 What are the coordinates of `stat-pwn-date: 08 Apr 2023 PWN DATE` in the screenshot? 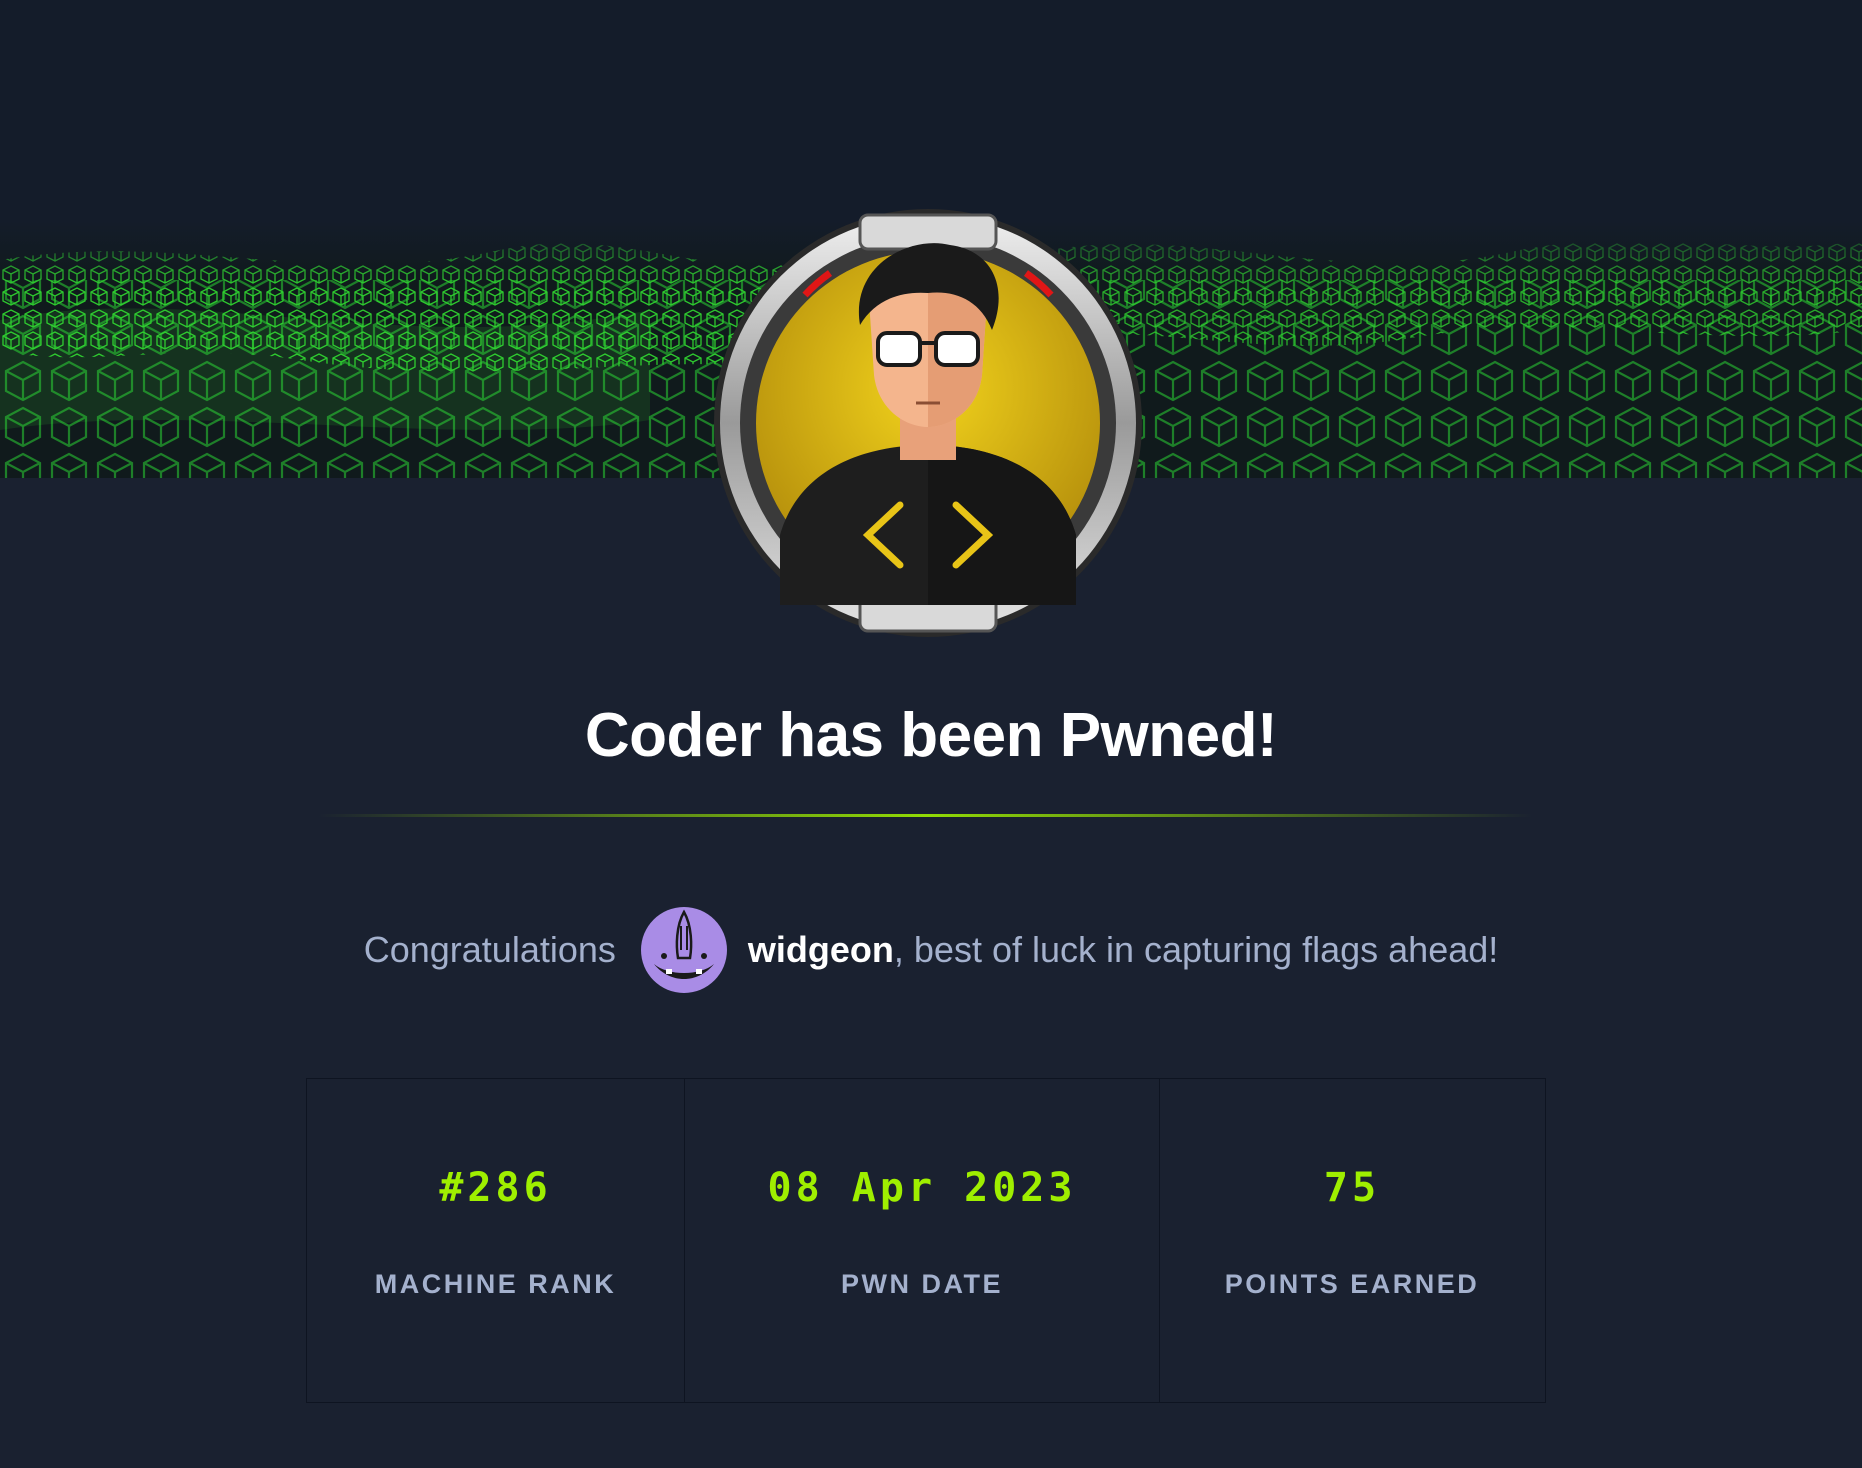 It's located at (922, 1240).